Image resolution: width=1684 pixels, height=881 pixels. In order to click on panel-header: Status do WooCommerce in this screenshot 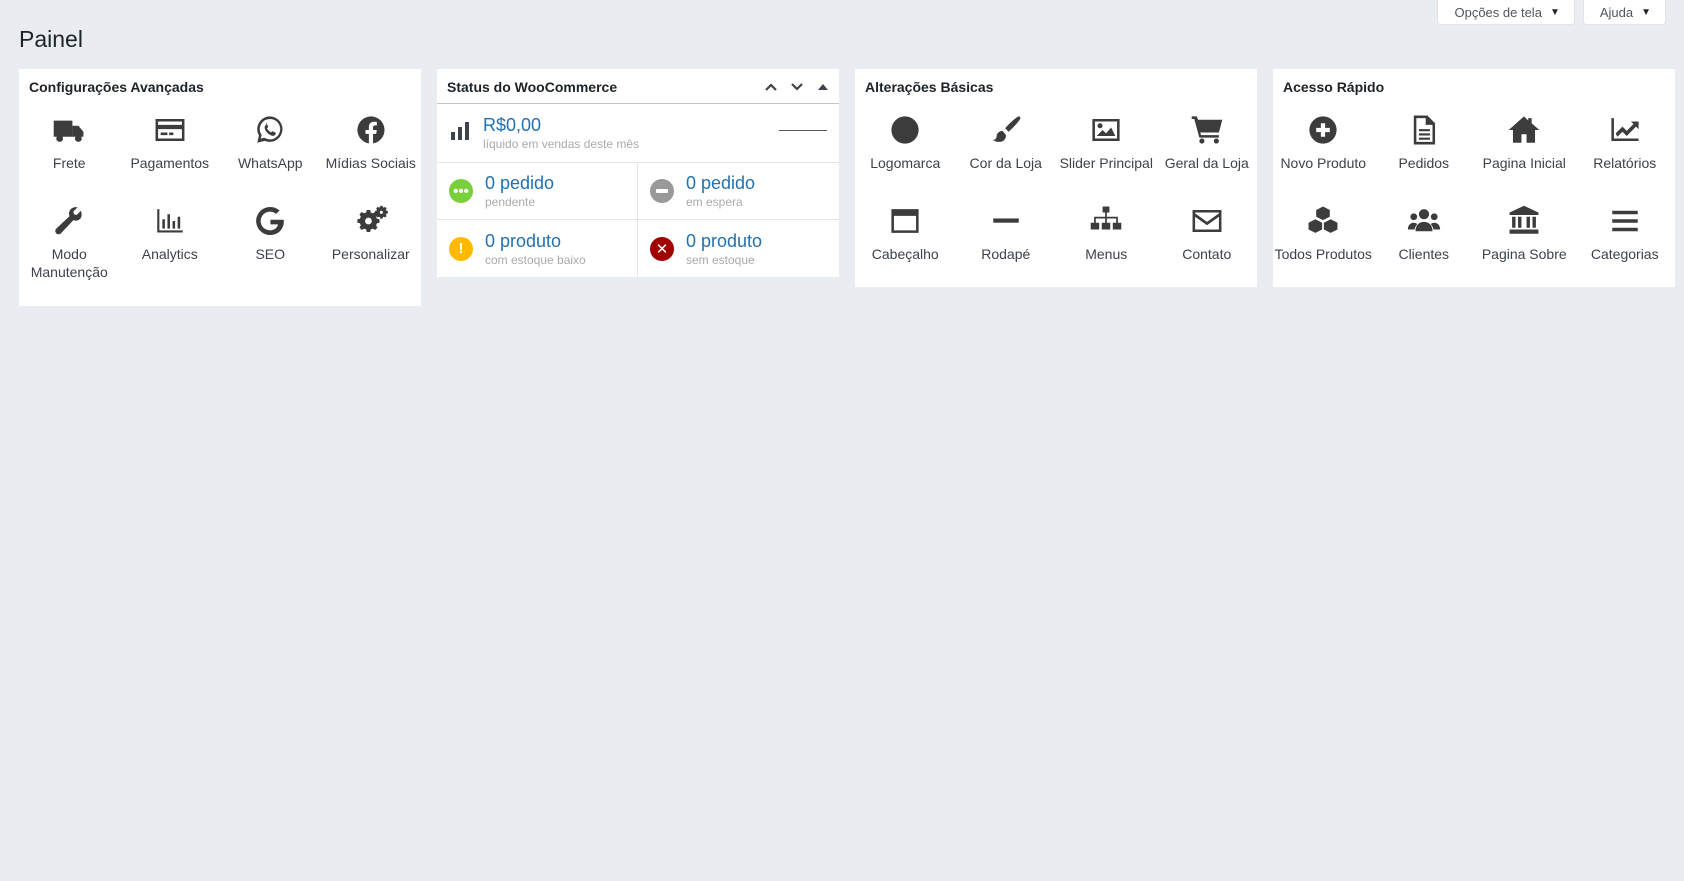, I will do `click(638, 86)`.